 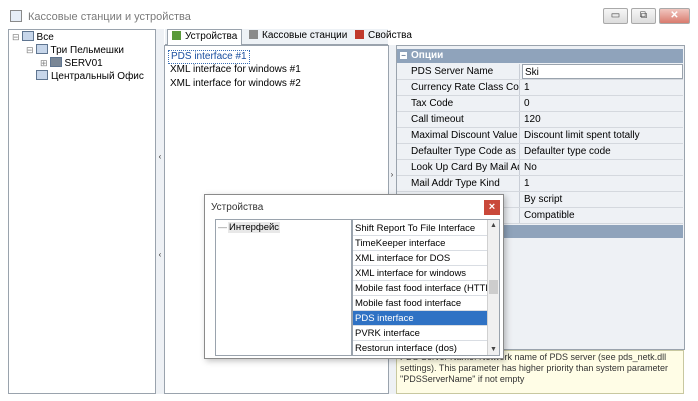 What do you see at coordinates (235, 84) in the screenshot?
I see `device-list-item: XML interface for windows #2` at bounding box center [235, 84].